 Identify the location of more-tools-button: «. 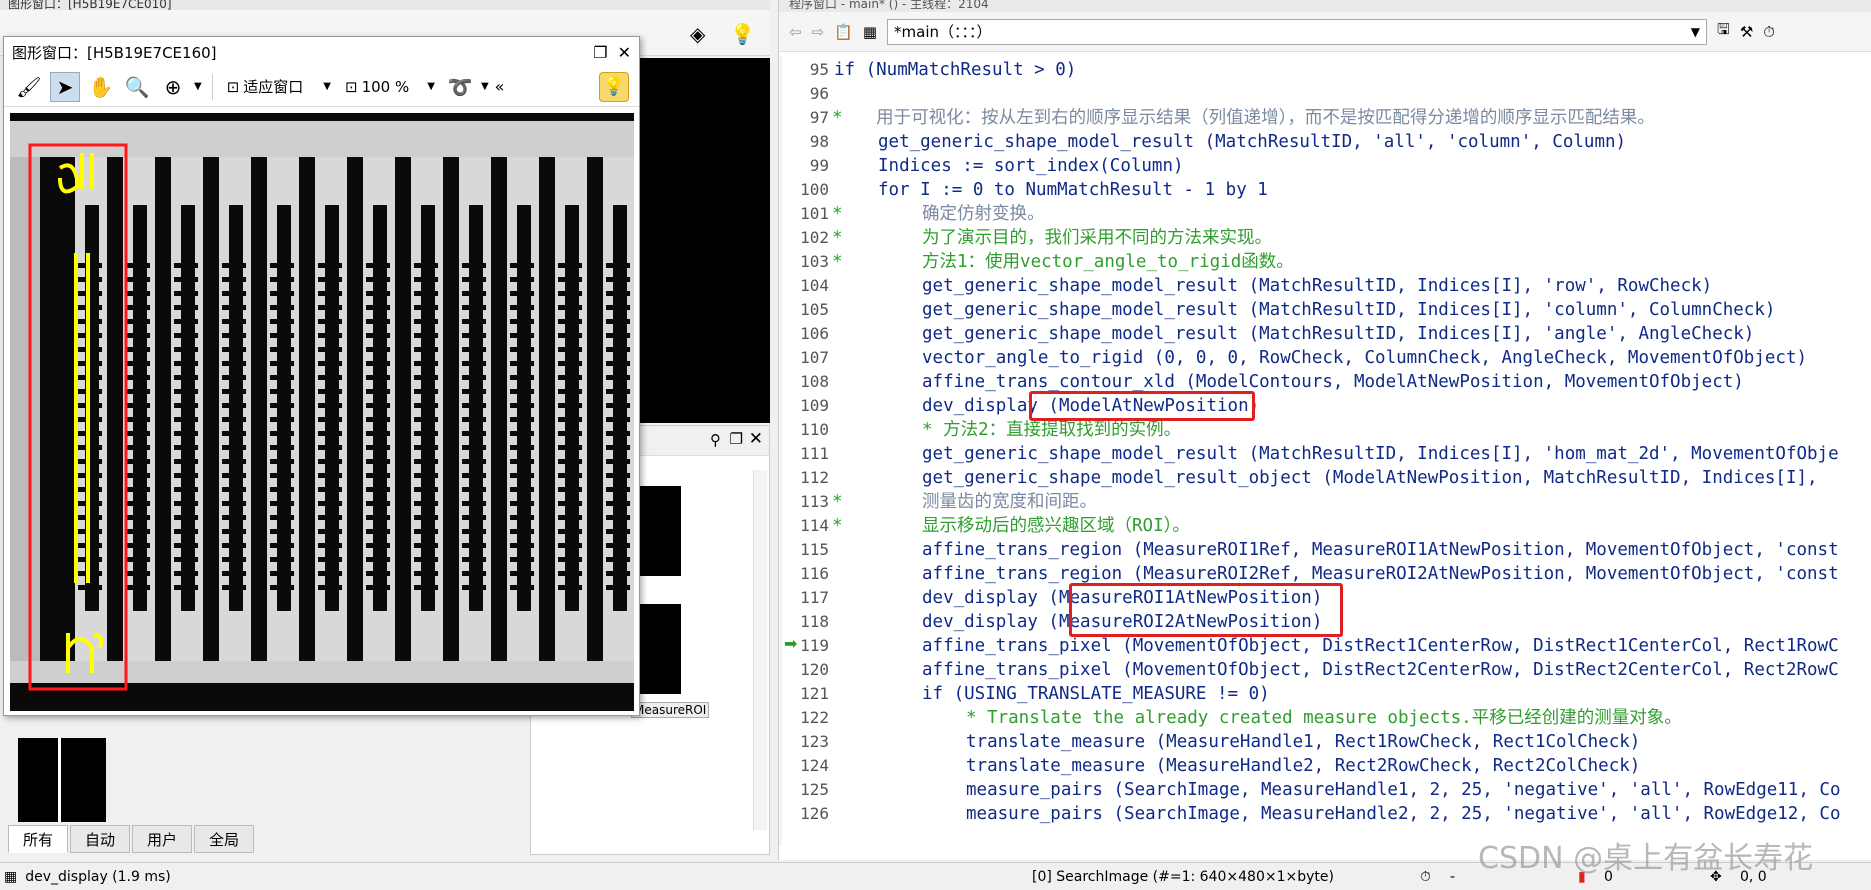
(500, 86).